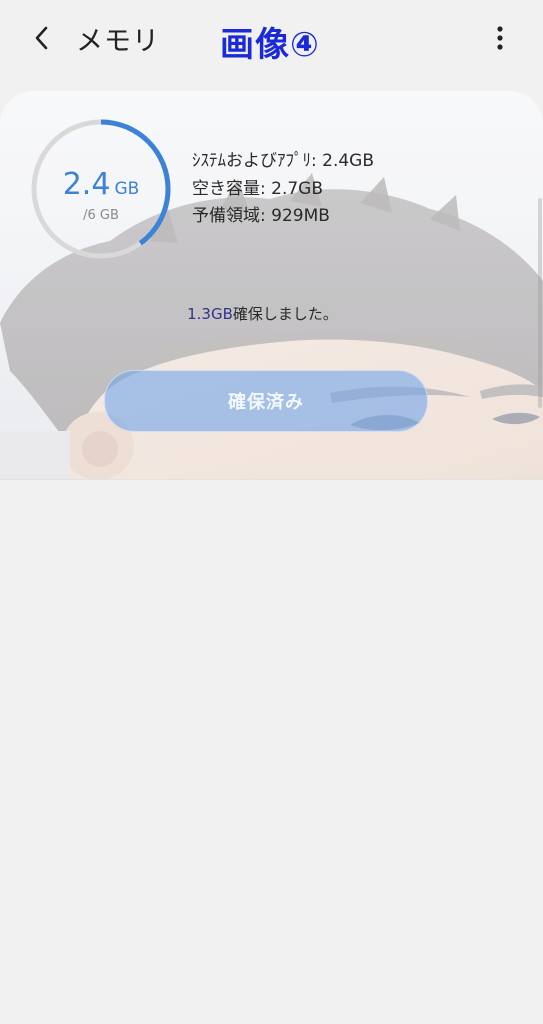  I want to click on page-title: メモリ, so click(118, 41).